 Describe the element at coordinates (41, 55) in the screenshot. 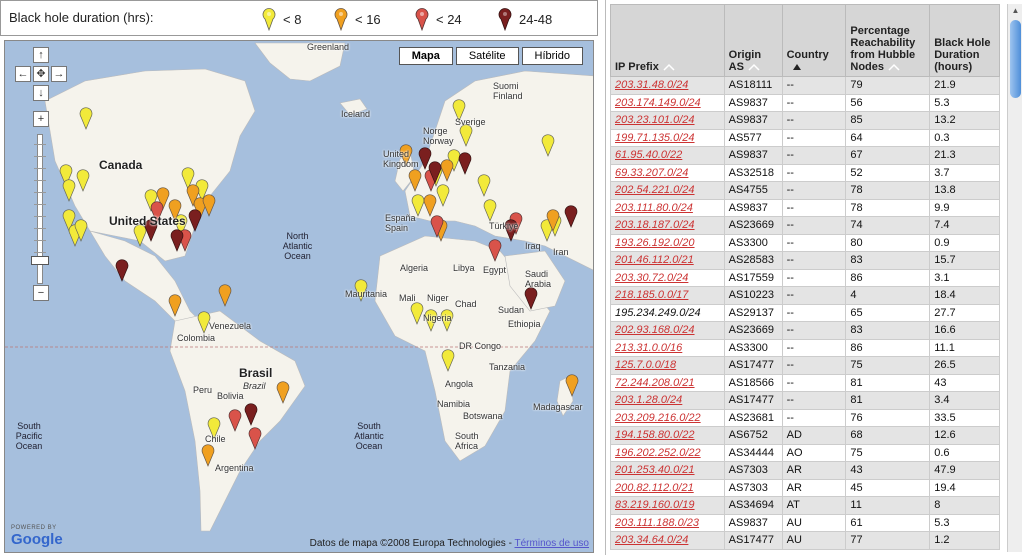

I see `pan-up-button: ↑` at that location.